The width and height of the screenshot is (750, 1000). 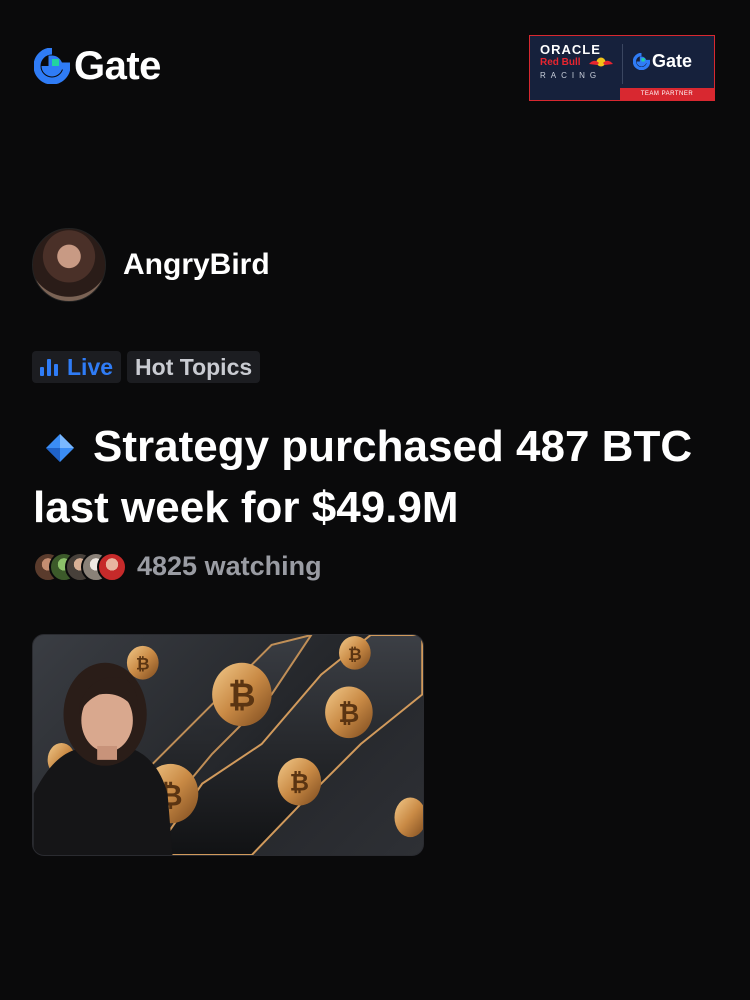 I want to click on partner-name: Gate, so click(x=672, y=61).